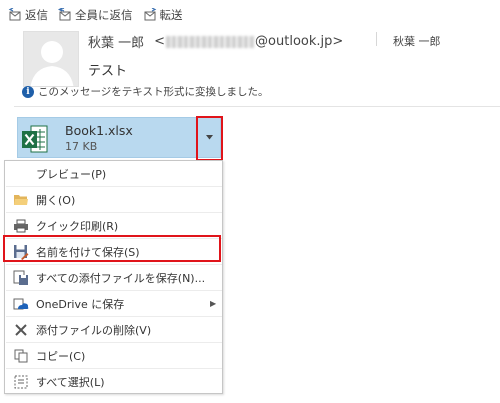  What do you see at coordinates (114, 174) in the screenshot?
I see `menu-item-preview: プレビュー(P)` at bounding box center [114, 174].